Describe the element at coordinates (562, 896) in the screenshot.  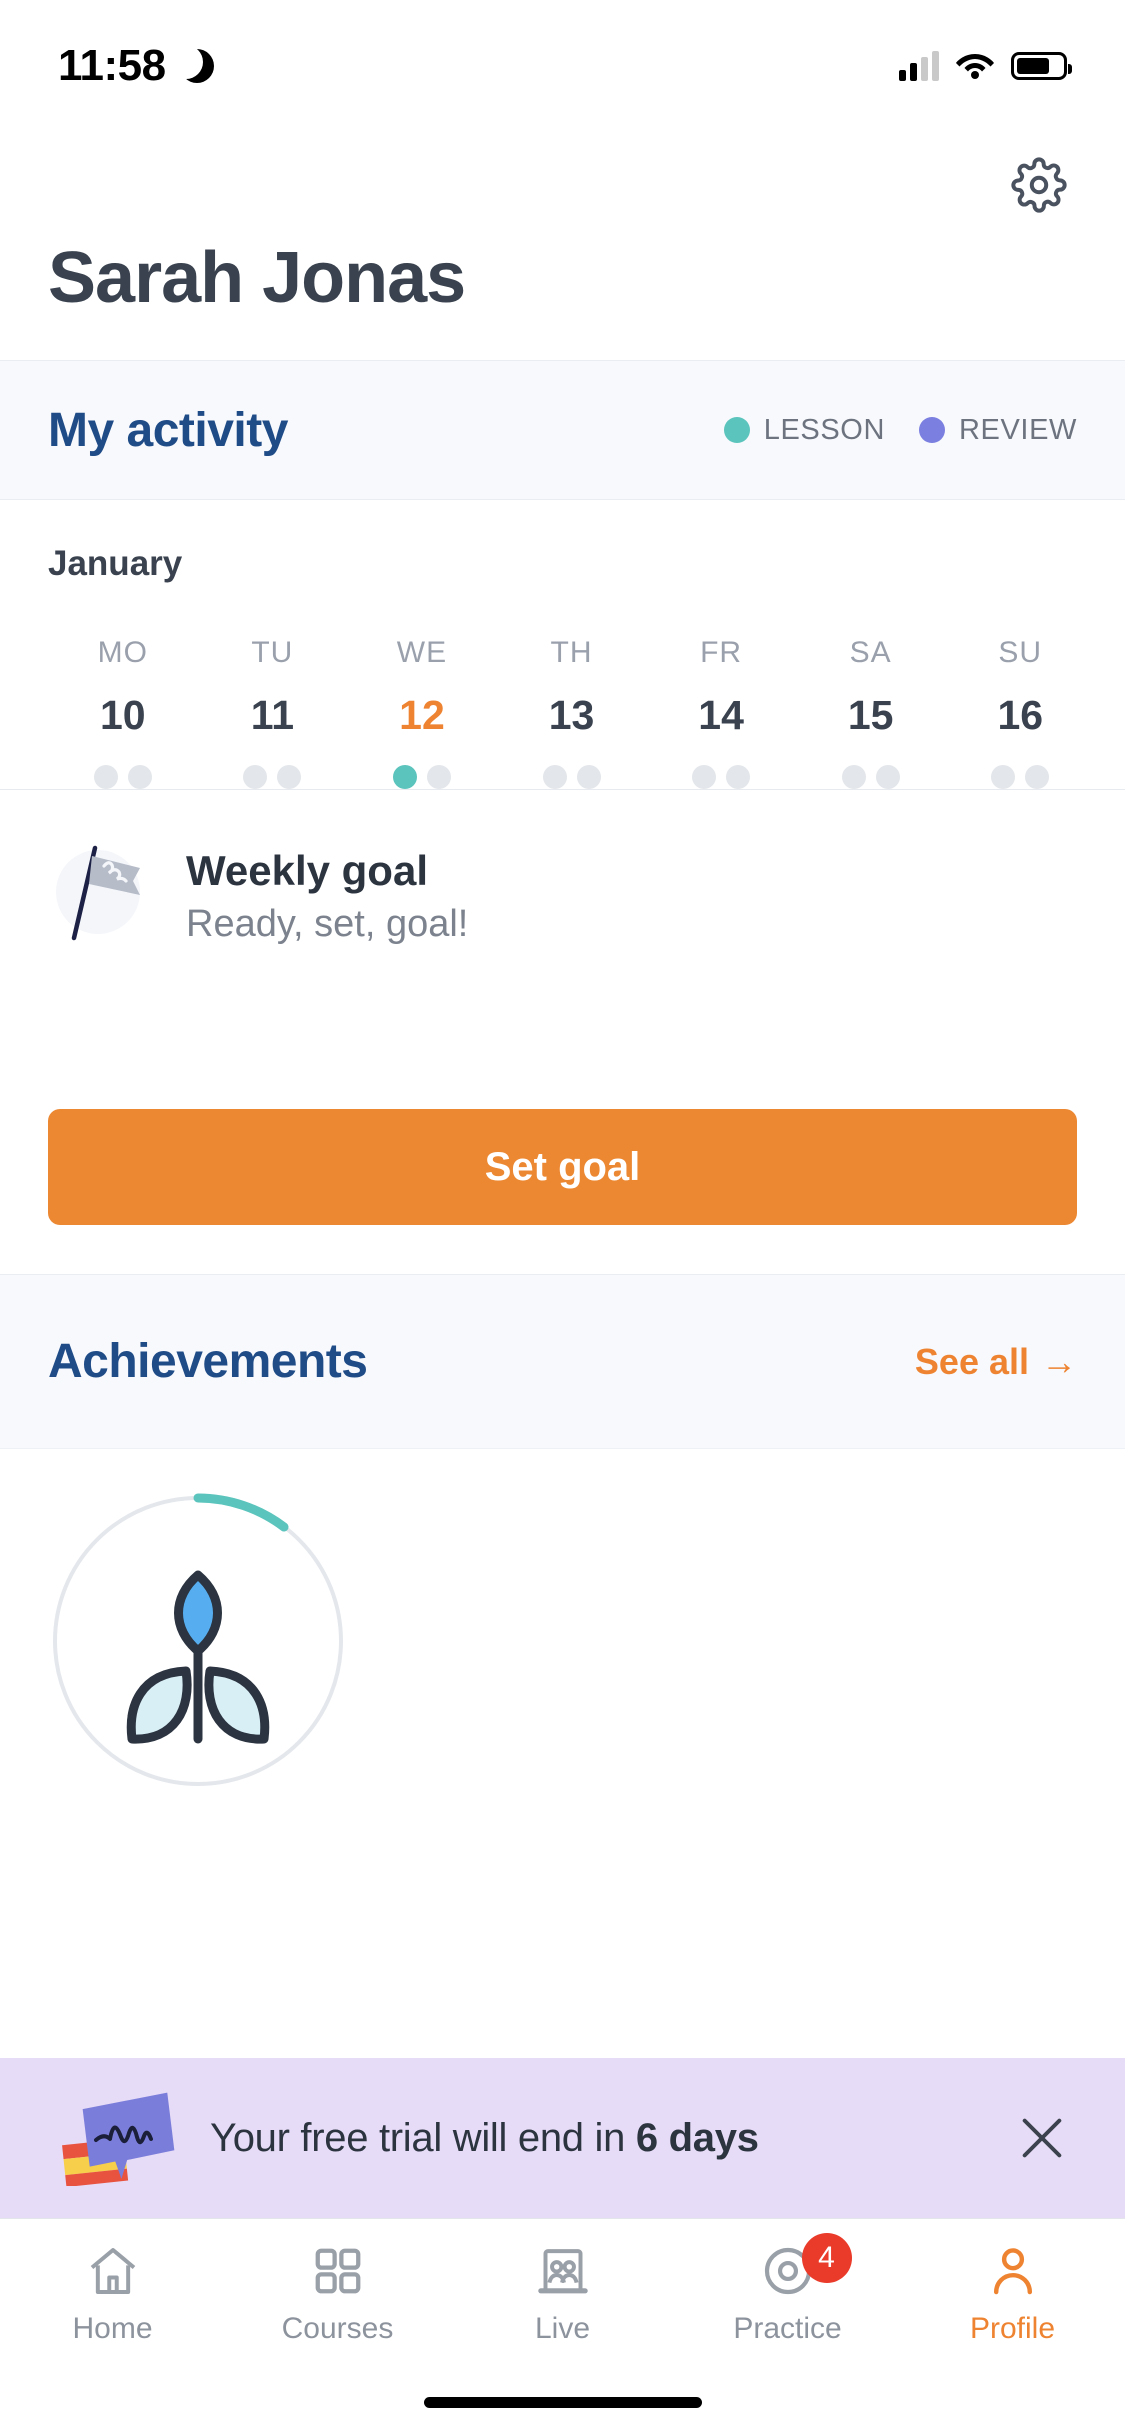
I see `weekly-goal-row: Weekly goal Ready, set, goal!` at that location.